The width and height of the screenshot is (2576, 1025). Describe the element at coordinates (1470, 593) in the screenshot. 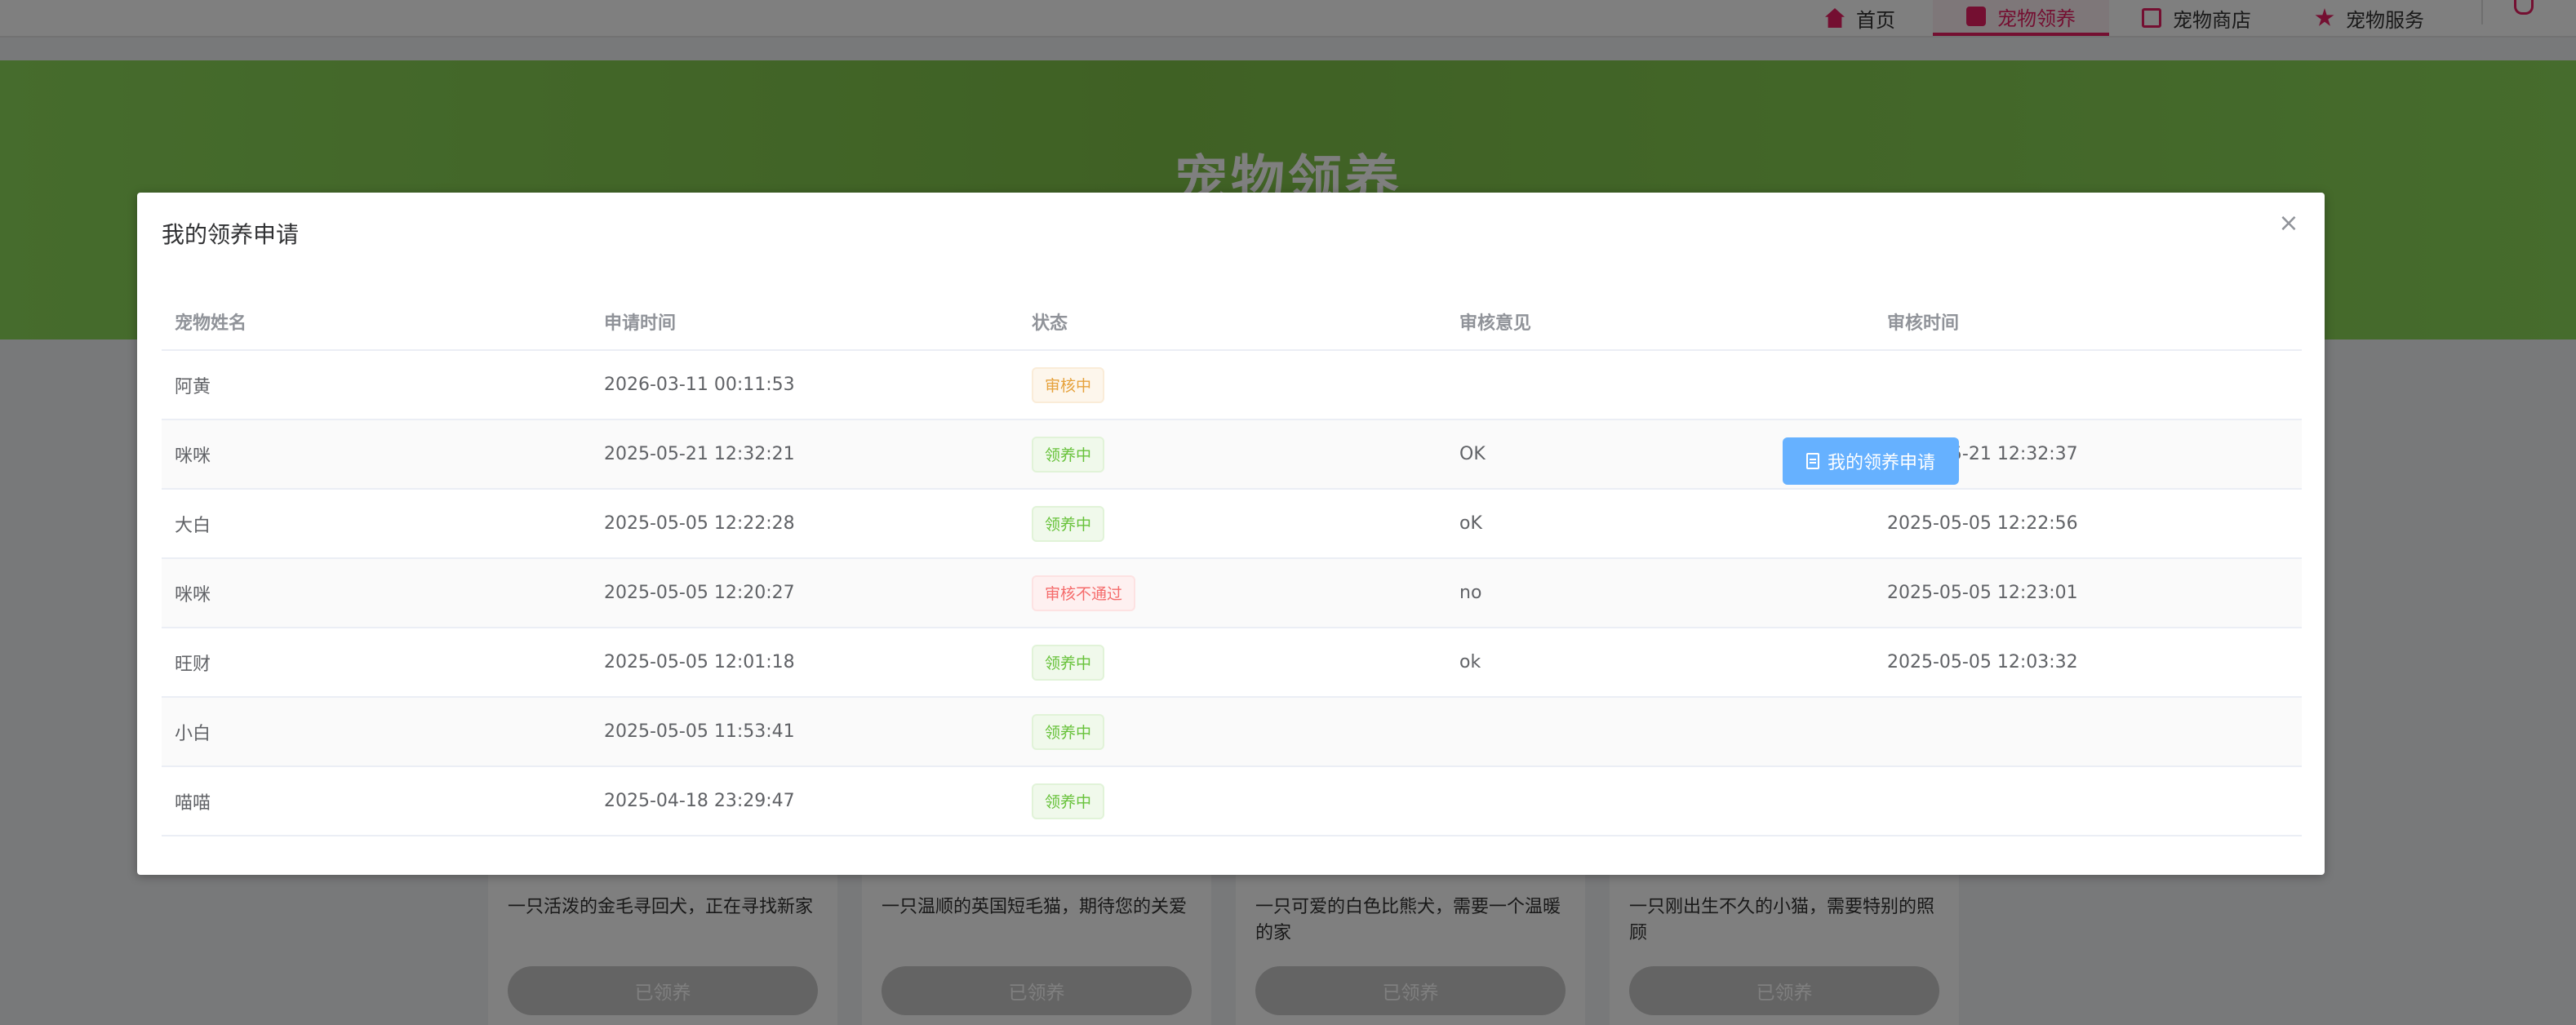

I see `opinion-cell: no` at that location.